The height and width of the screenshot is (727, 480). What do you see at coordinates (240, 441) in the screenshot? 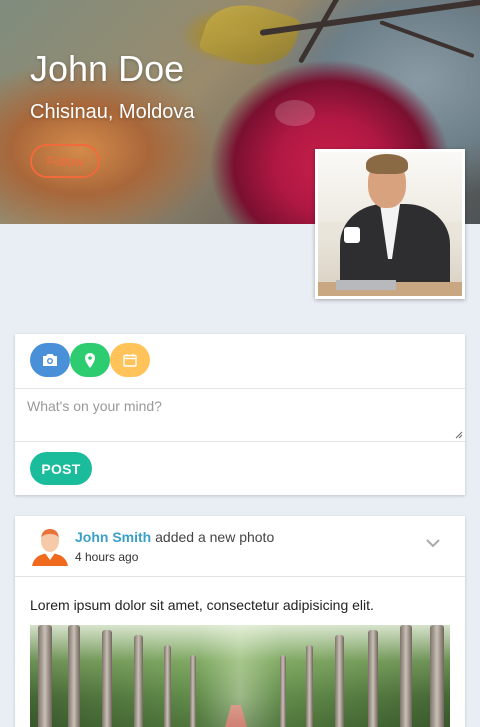
I see `composer-divider` at bounding box center [240, 441].